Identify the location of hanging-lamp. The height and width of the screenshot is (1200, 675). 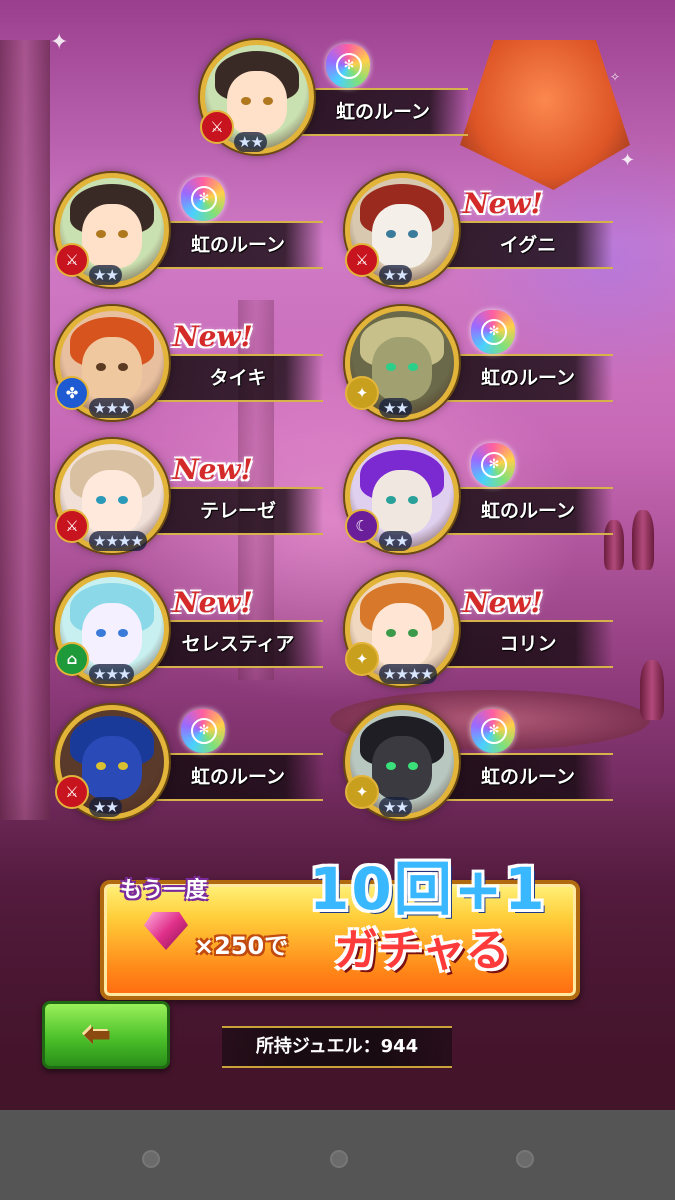
(545, 115).